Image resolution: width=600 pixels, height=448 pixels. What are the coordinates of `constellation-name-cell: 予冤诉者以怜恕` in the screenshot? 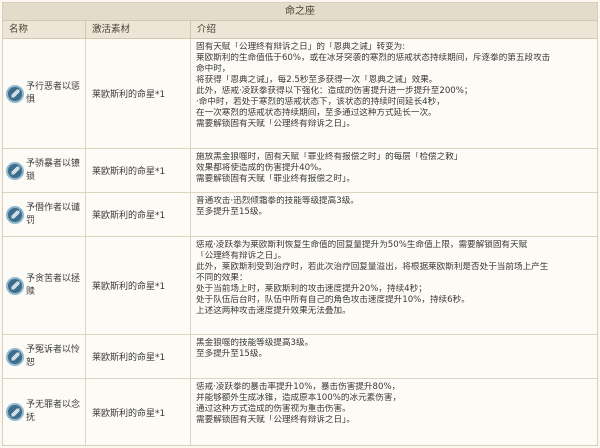 It's located at (44, 356).